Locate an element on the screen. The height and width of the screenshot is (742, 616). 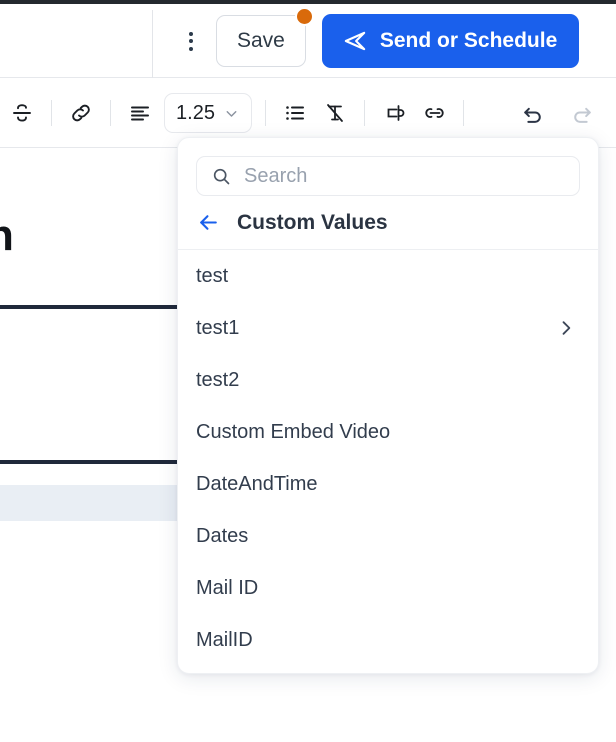
list-item-label: Custom Embed Video is located at coordinates (293, 431).